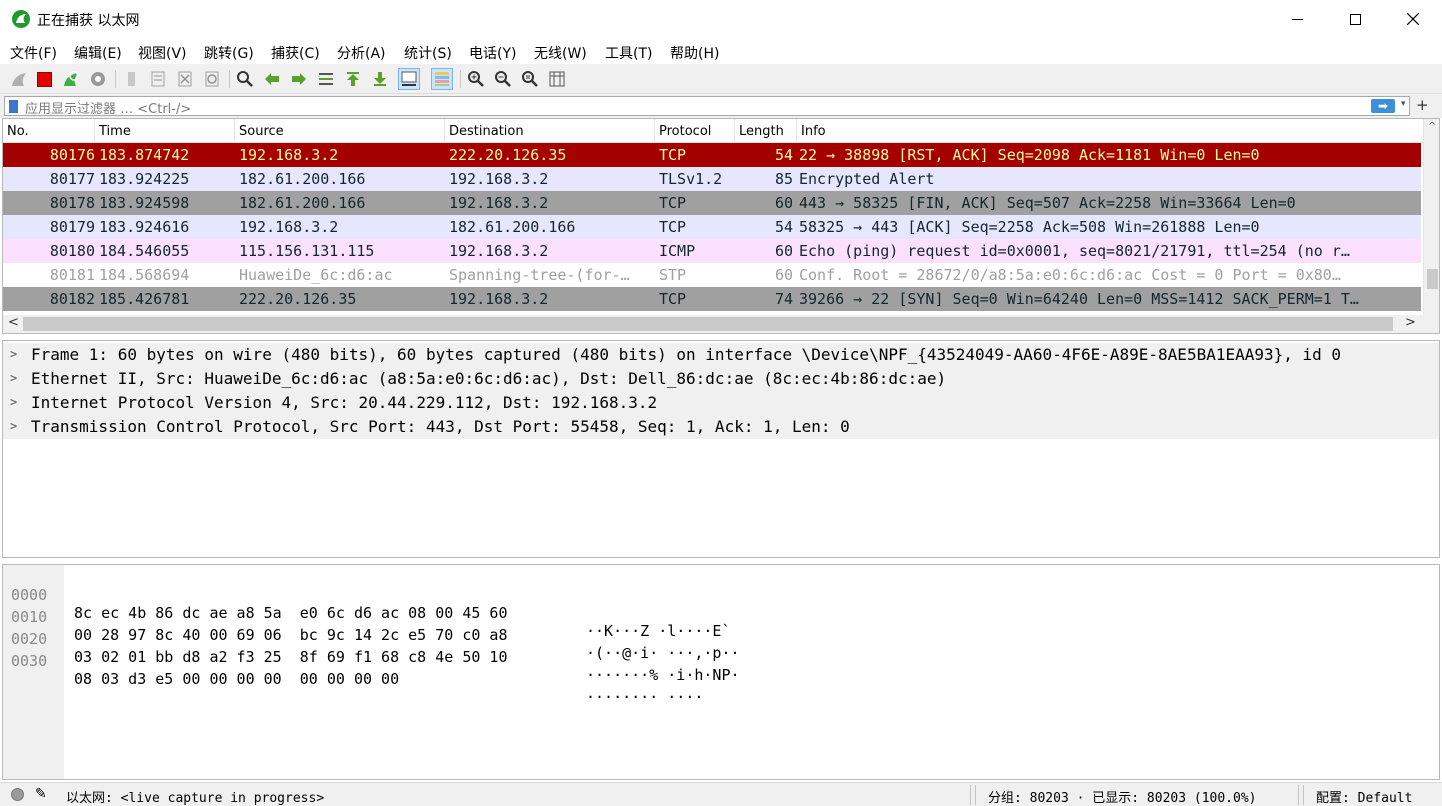  I want to click on open-file-icon, so click(131, 79).